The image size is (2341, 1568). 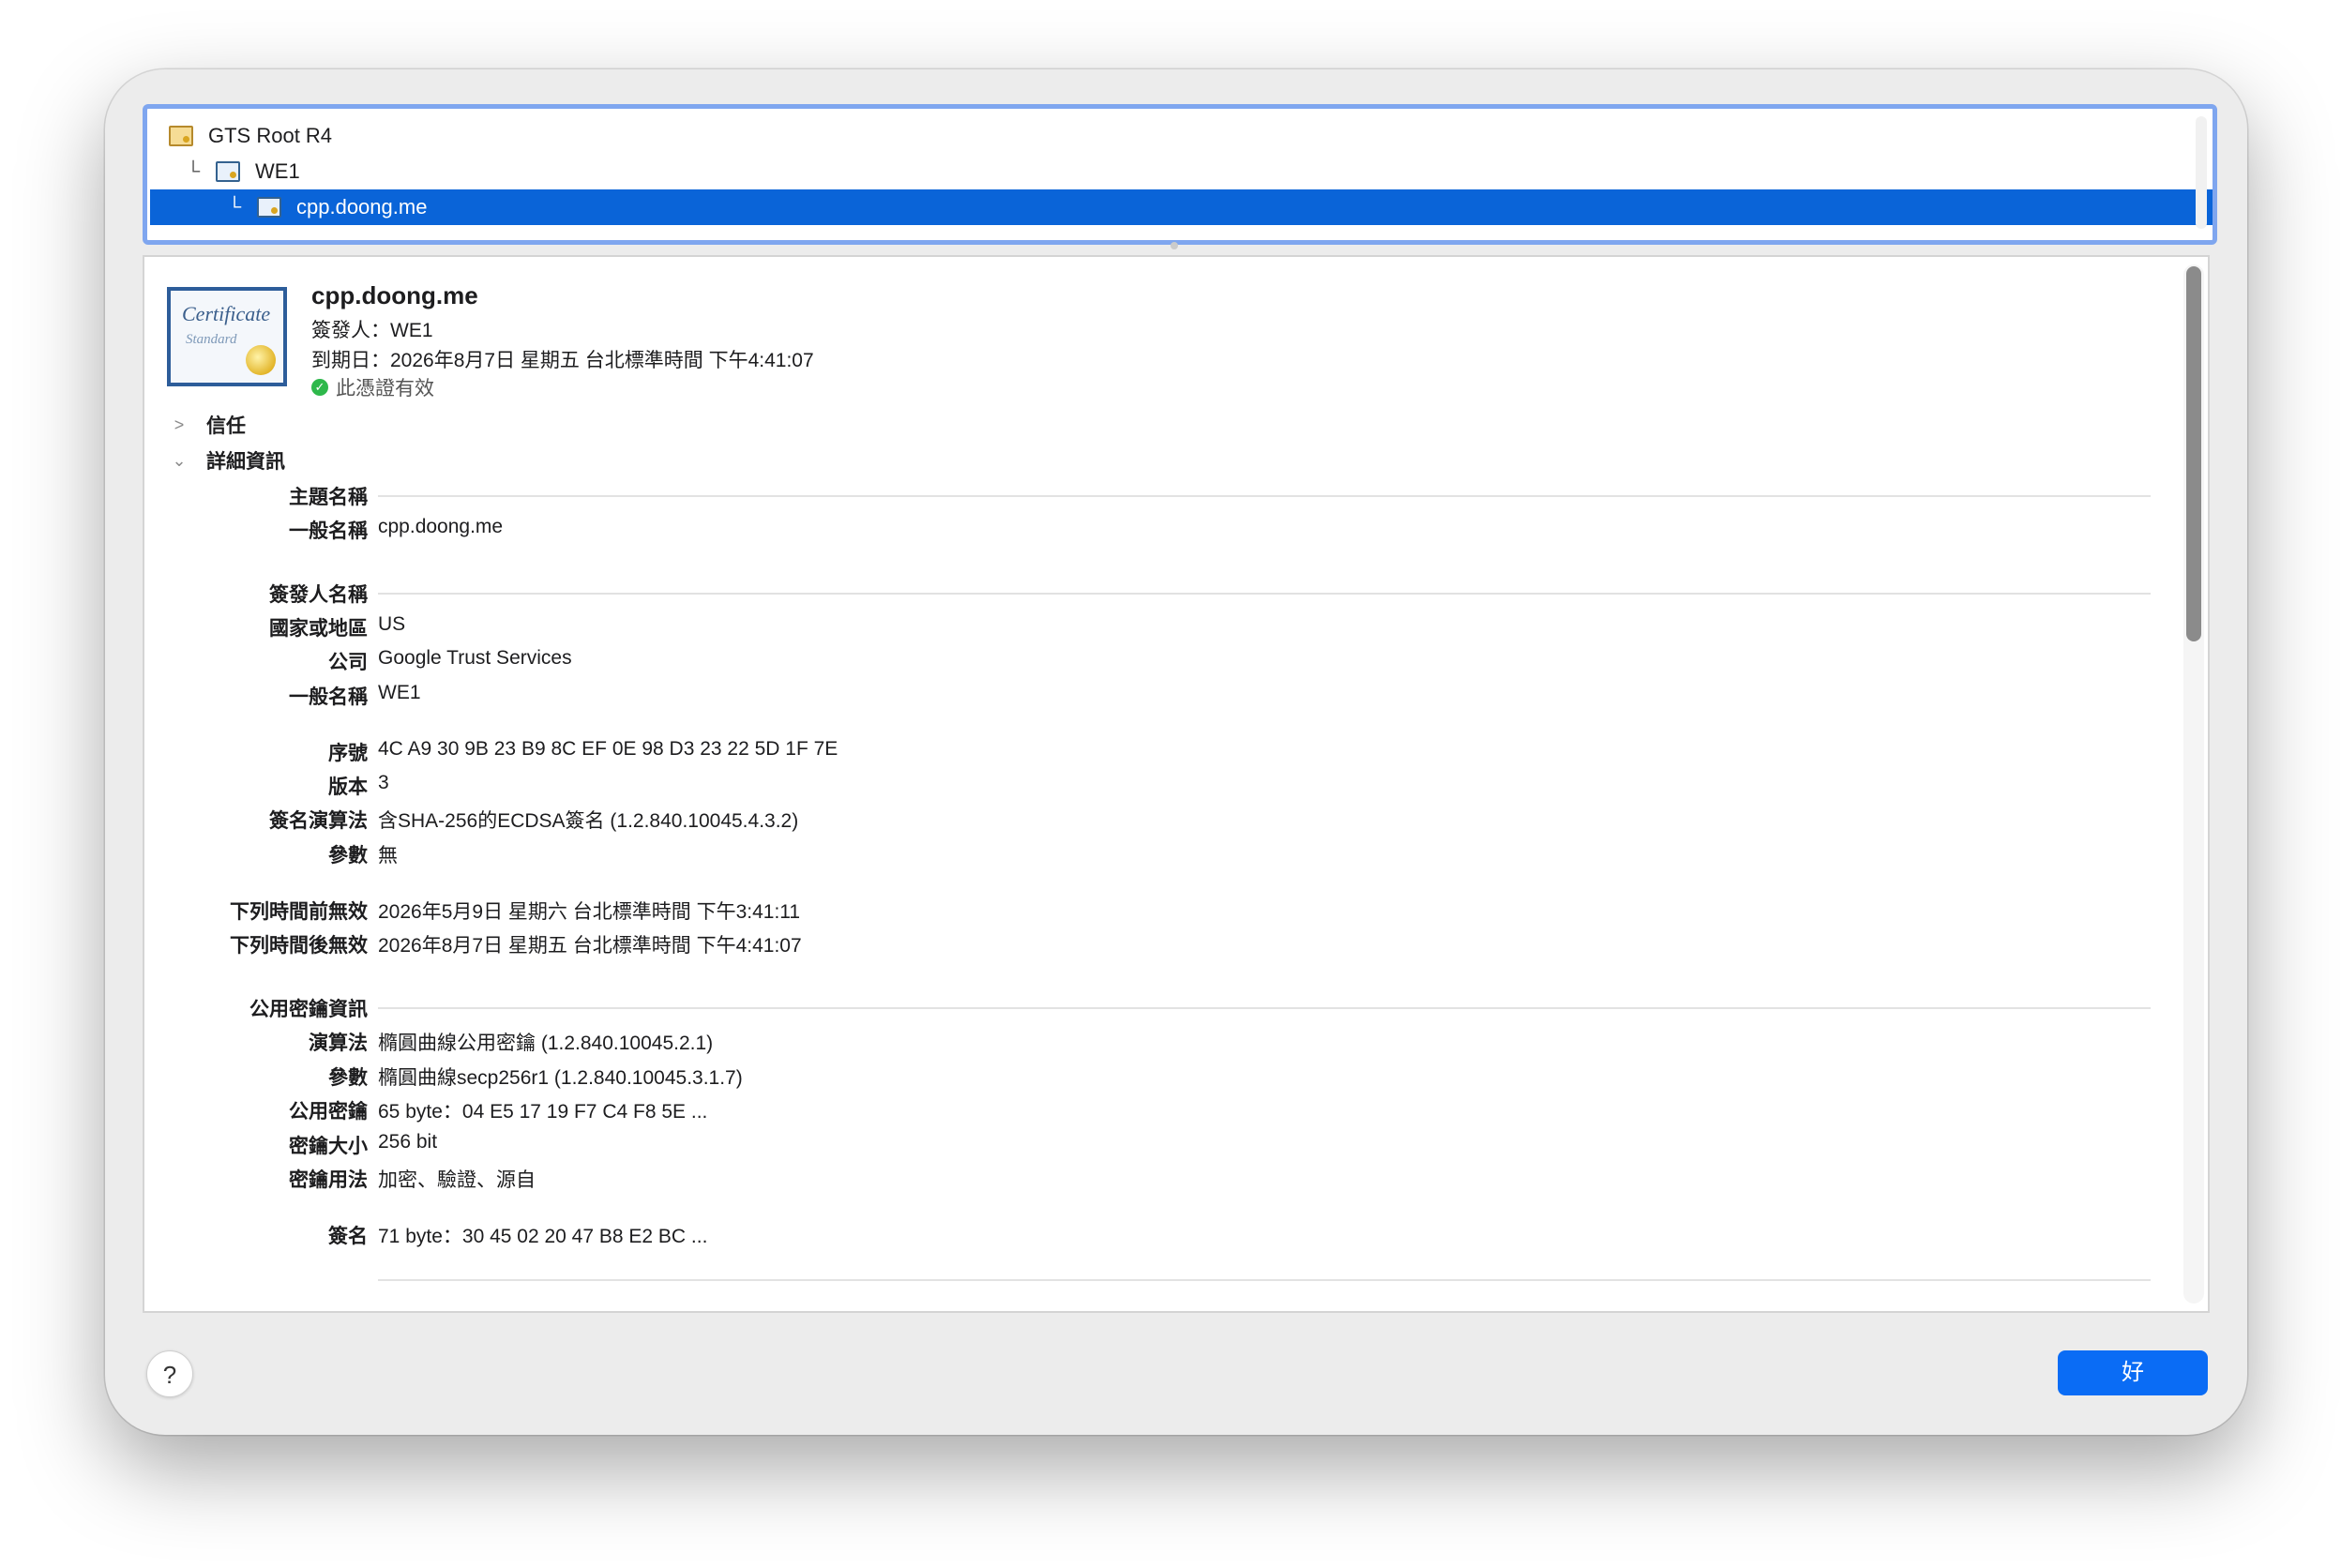 What do you see at coordinates (328, 1146) in the screenshot?
I see `key-size-label: 密鑰大小` at bounding box center [328, 1146].